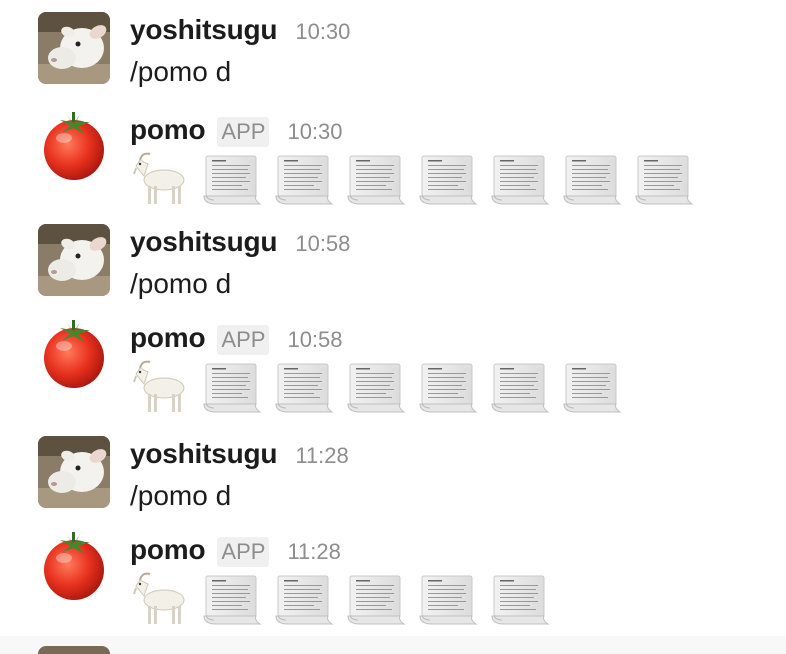 The width and height of the screenshot is (786, 654). I want to click on message-header: yoshitsugu 10:30, so click(240, 30).